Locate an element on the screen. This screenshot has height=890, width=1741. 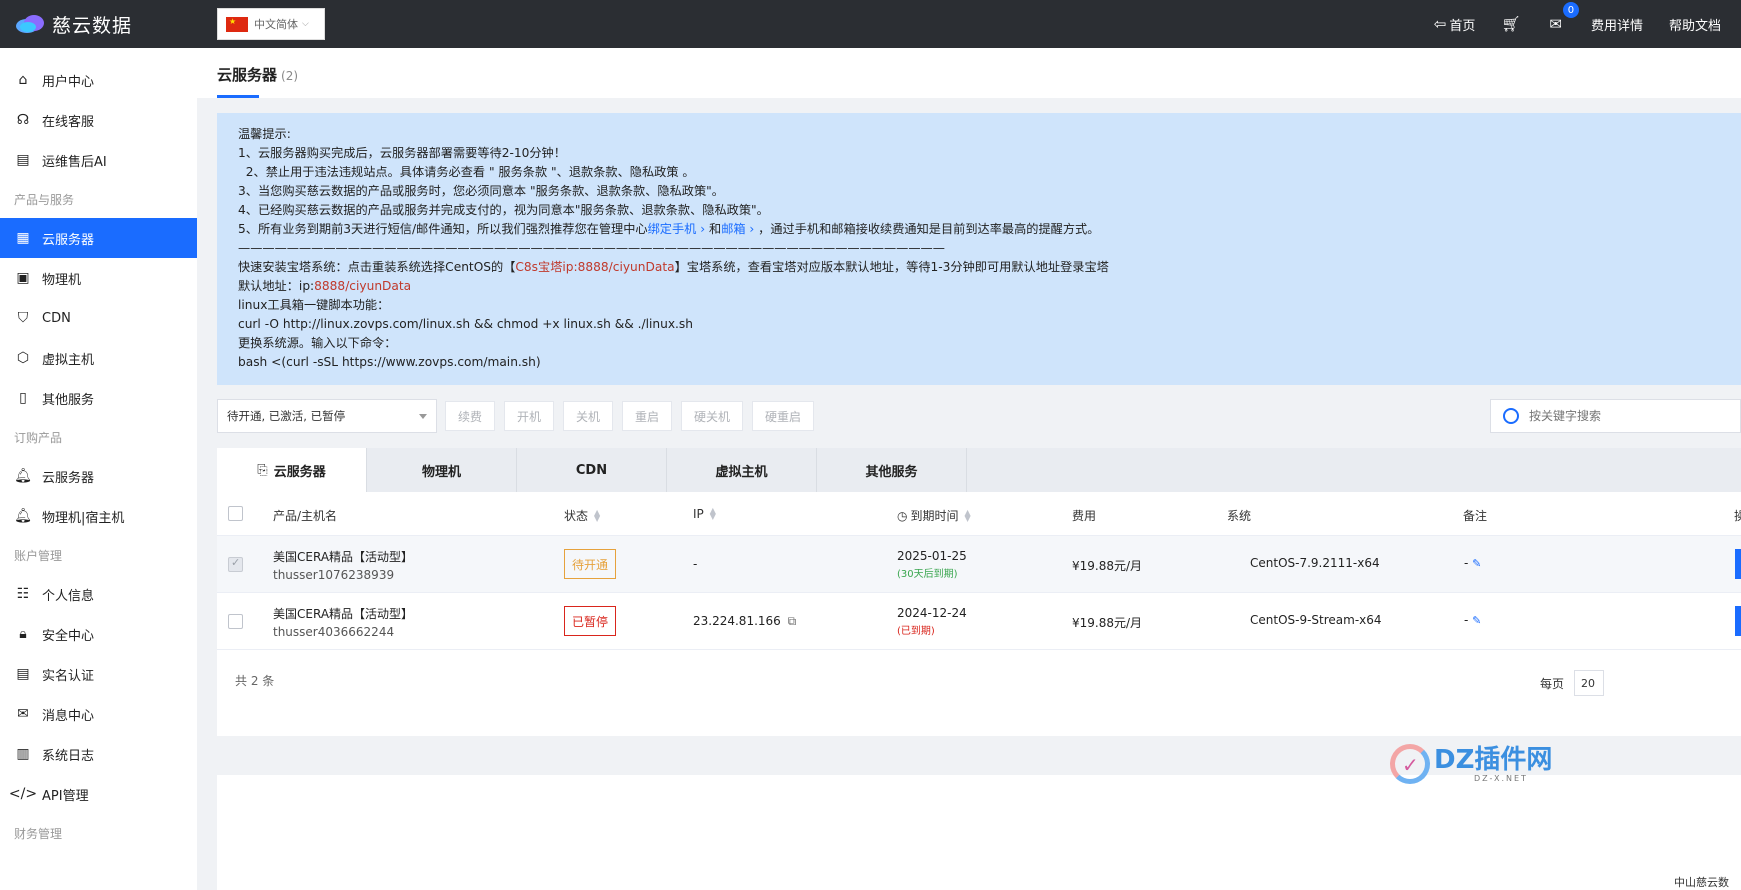
product-cell: 美国CERA精品【活动型】 thusser4036662244 is located at coordinates (343, 622).